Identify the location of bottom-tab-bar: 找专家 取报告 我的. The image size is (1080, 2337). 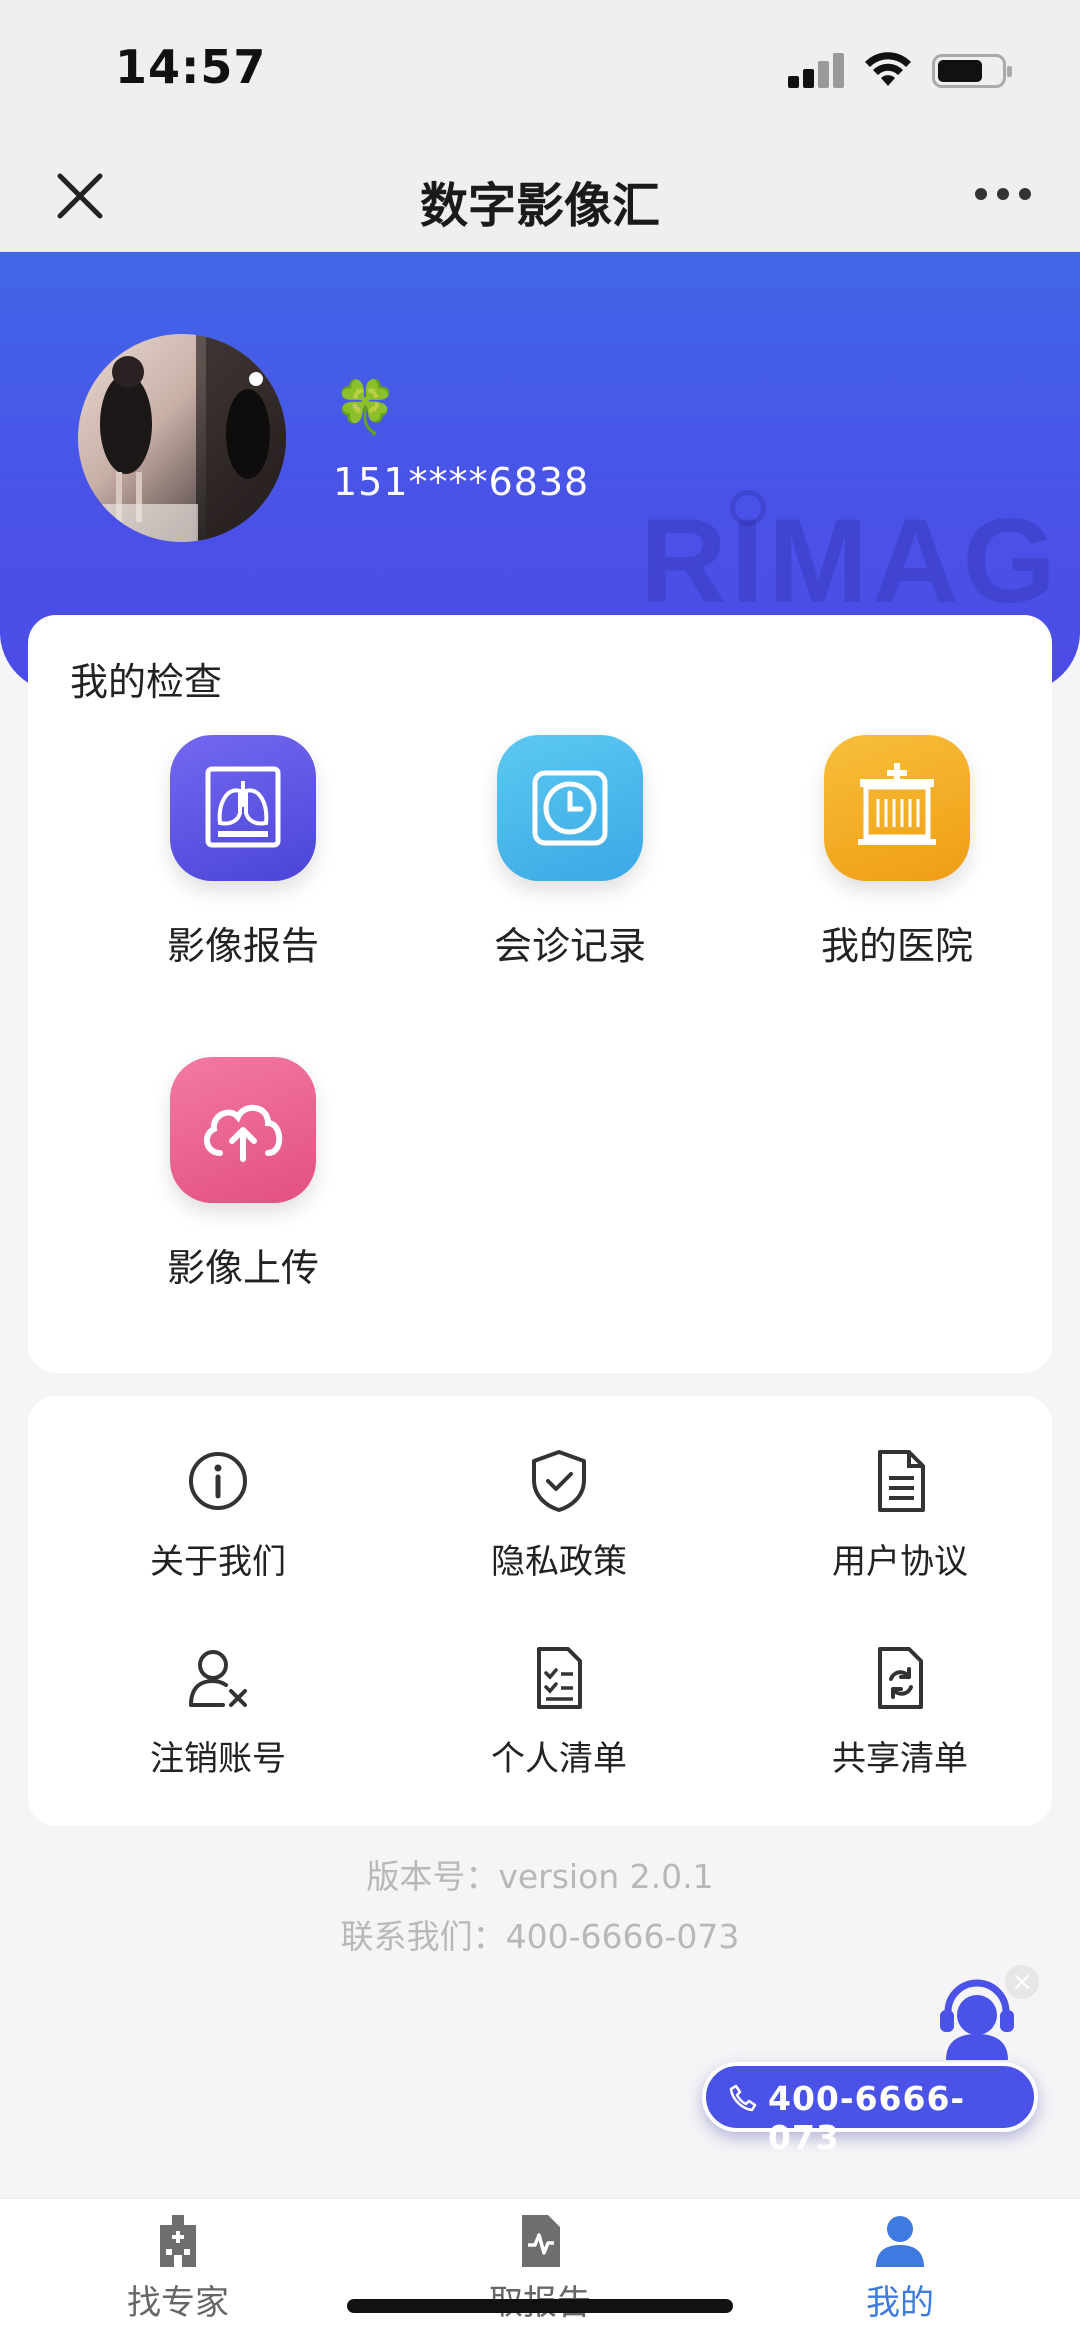
(540, 2267).